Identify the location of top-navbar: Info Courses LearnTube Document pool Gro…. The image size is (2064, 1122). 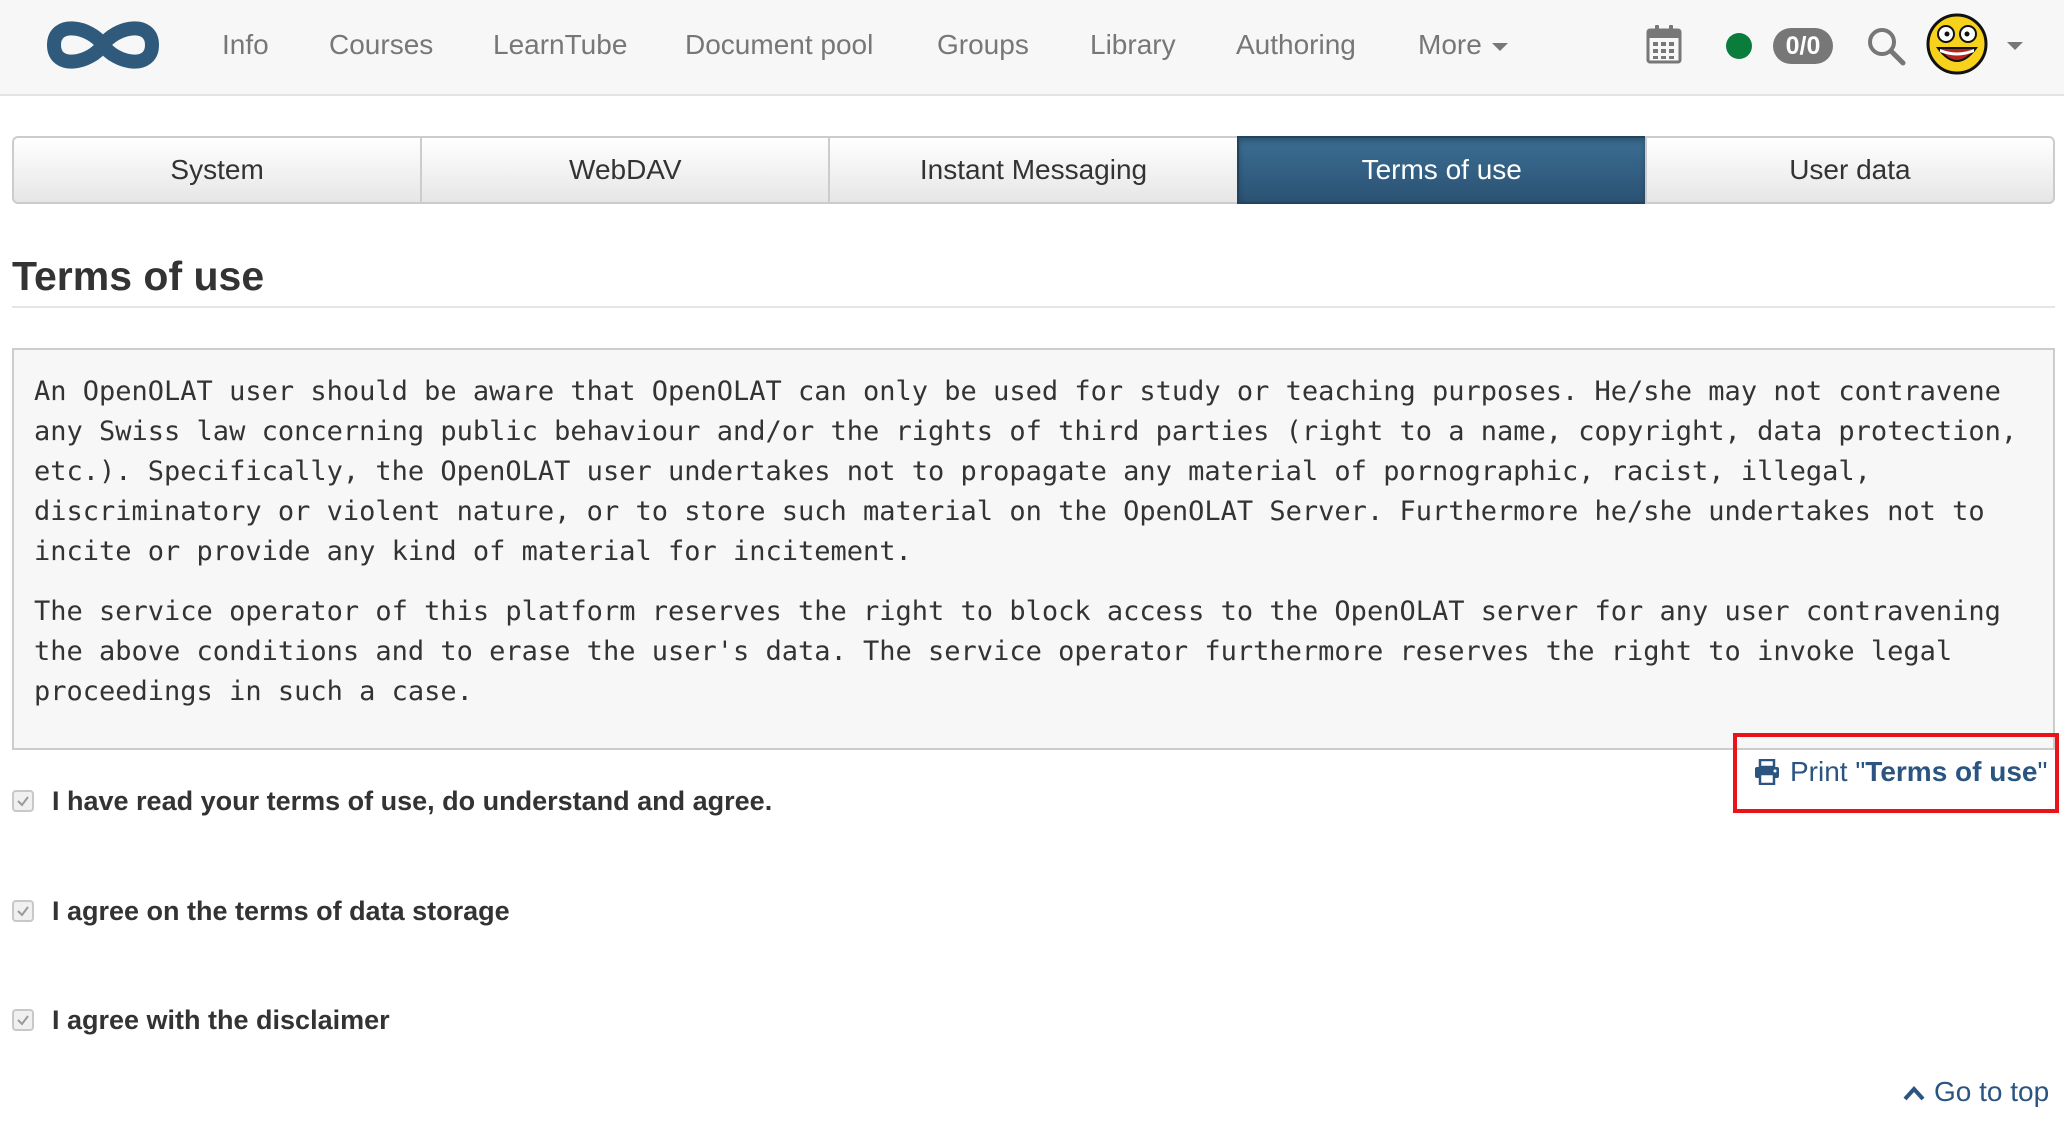
(1032, 48).